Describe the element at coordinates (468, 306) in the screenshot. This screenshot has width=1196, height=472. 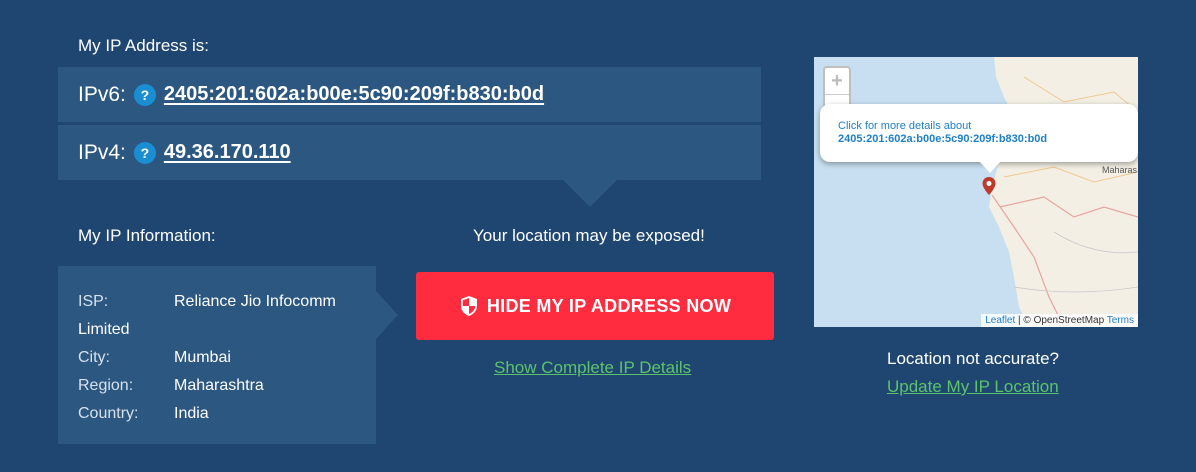
I see `shield-icon` at that location.